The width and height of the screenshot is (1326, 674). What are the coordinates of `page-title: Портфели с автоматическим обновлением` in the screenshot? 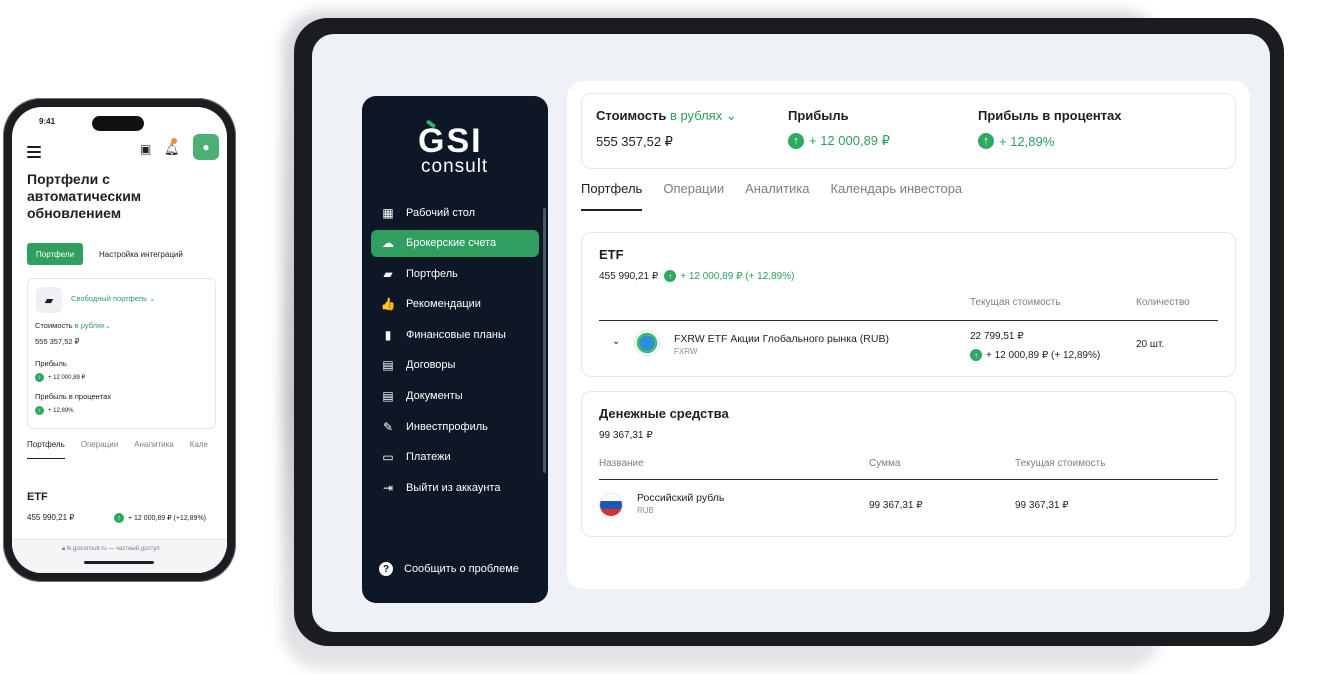 It's located at (84, 196).